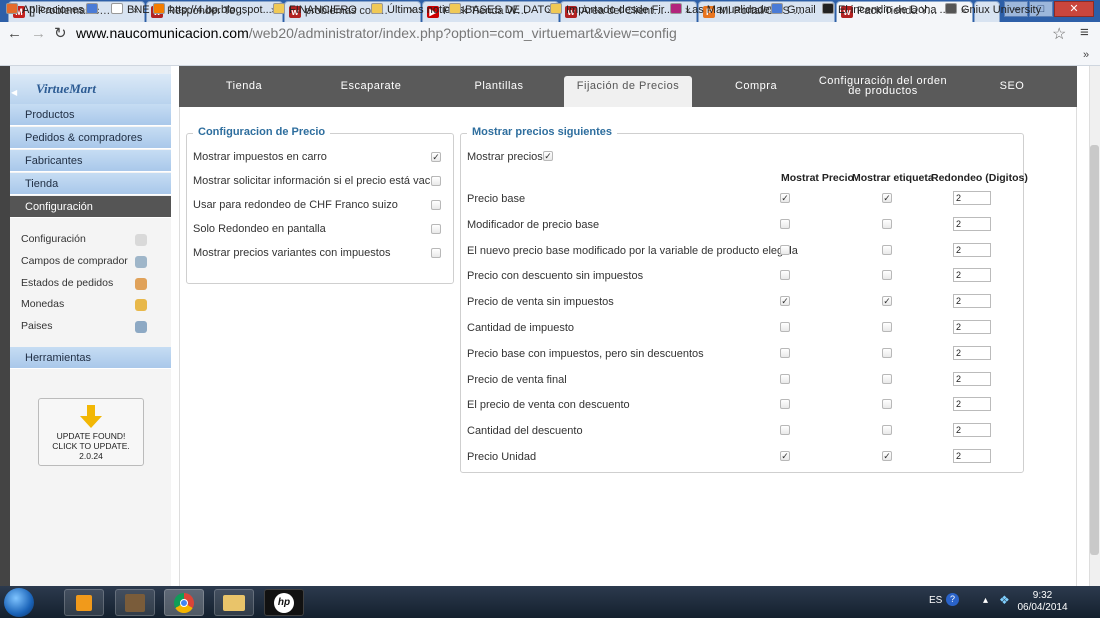  What do you see at coordinates (42, 304) in the screenshot?
I see `sidebar-subitem: Monedas` at bounding box center [42, 304].